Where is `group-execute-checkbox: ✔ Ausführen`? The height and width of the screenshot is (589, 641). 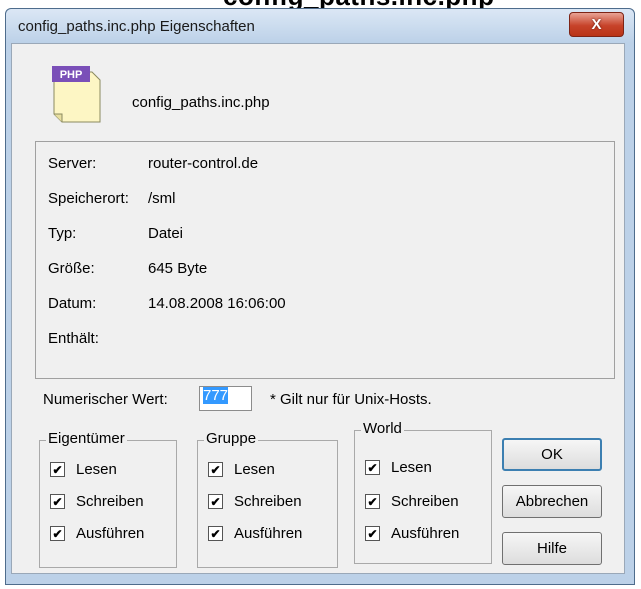 group-execute-checkbox: ✔ Ausführen is located at coordinates (255, 533).